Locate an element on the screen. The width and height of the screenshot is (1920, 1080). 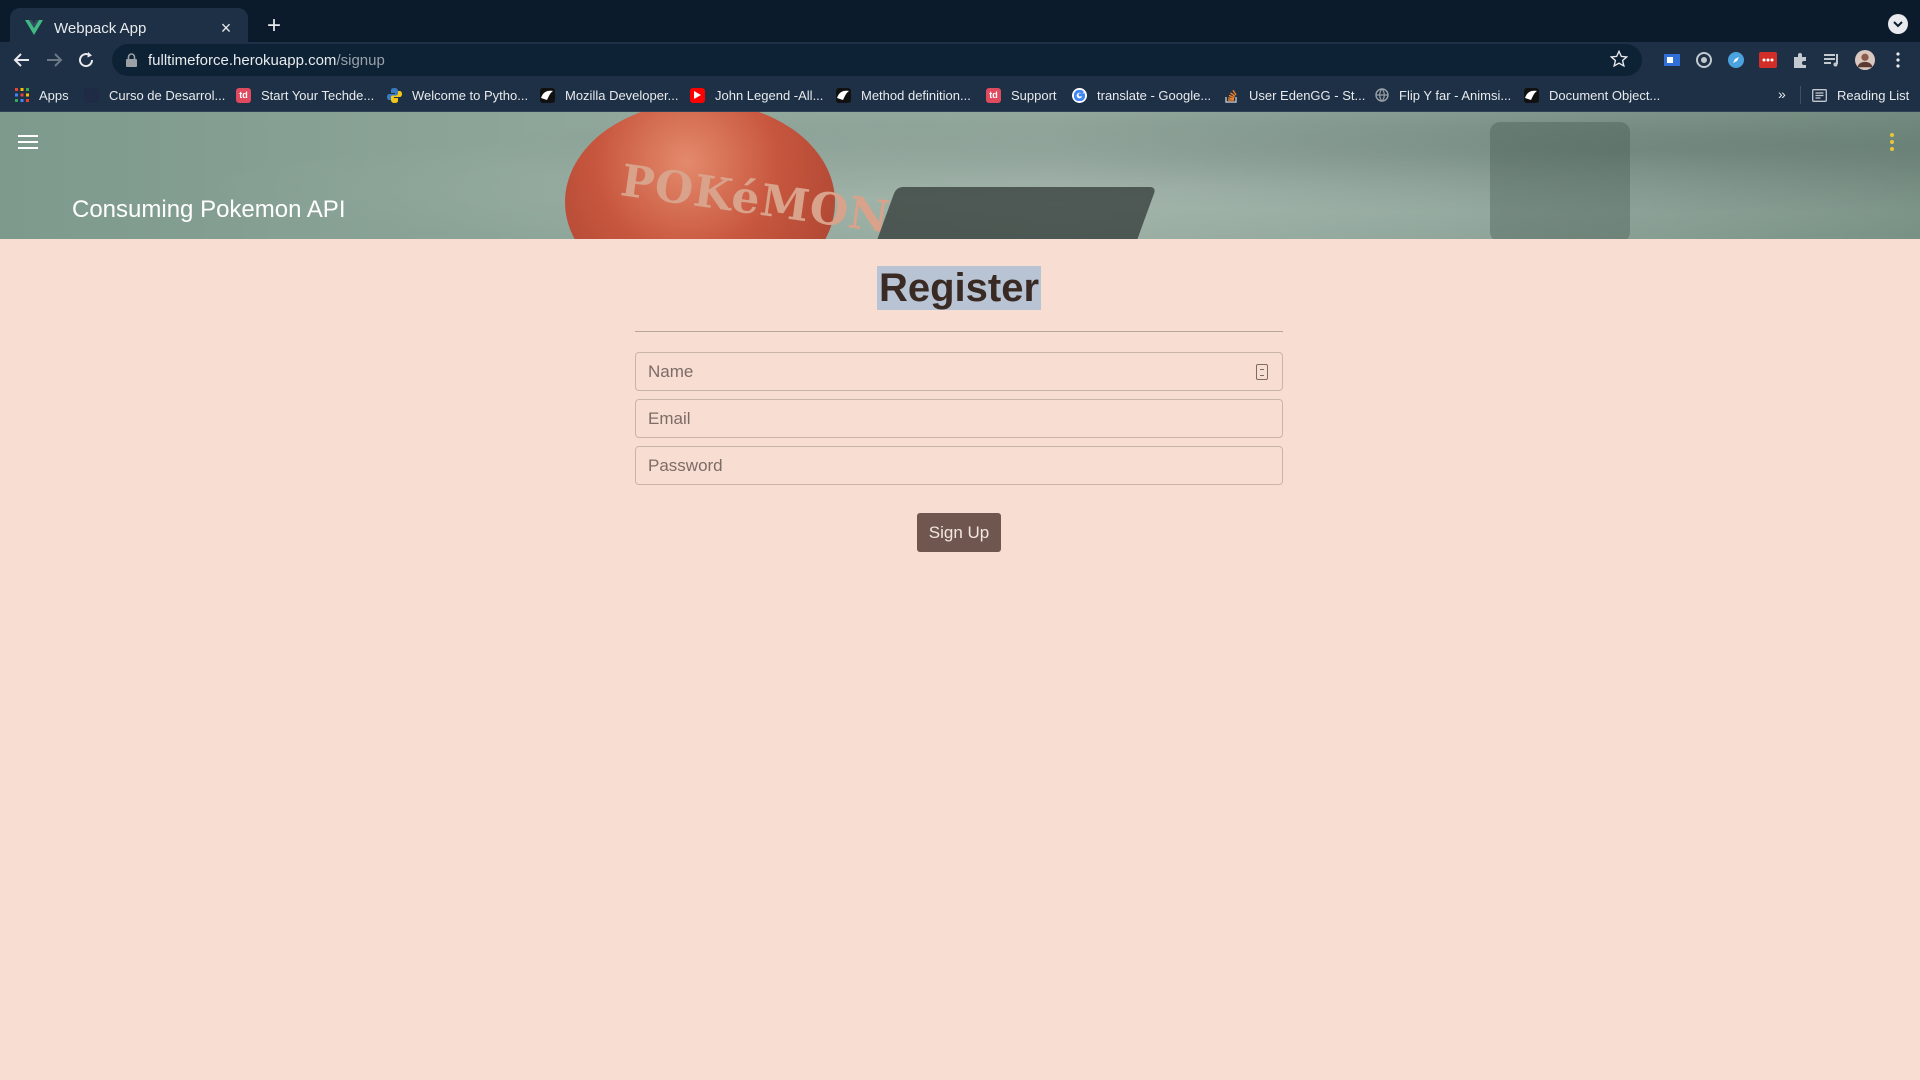
extensions-puzzle-icon is located at coordinates (1800, 60).